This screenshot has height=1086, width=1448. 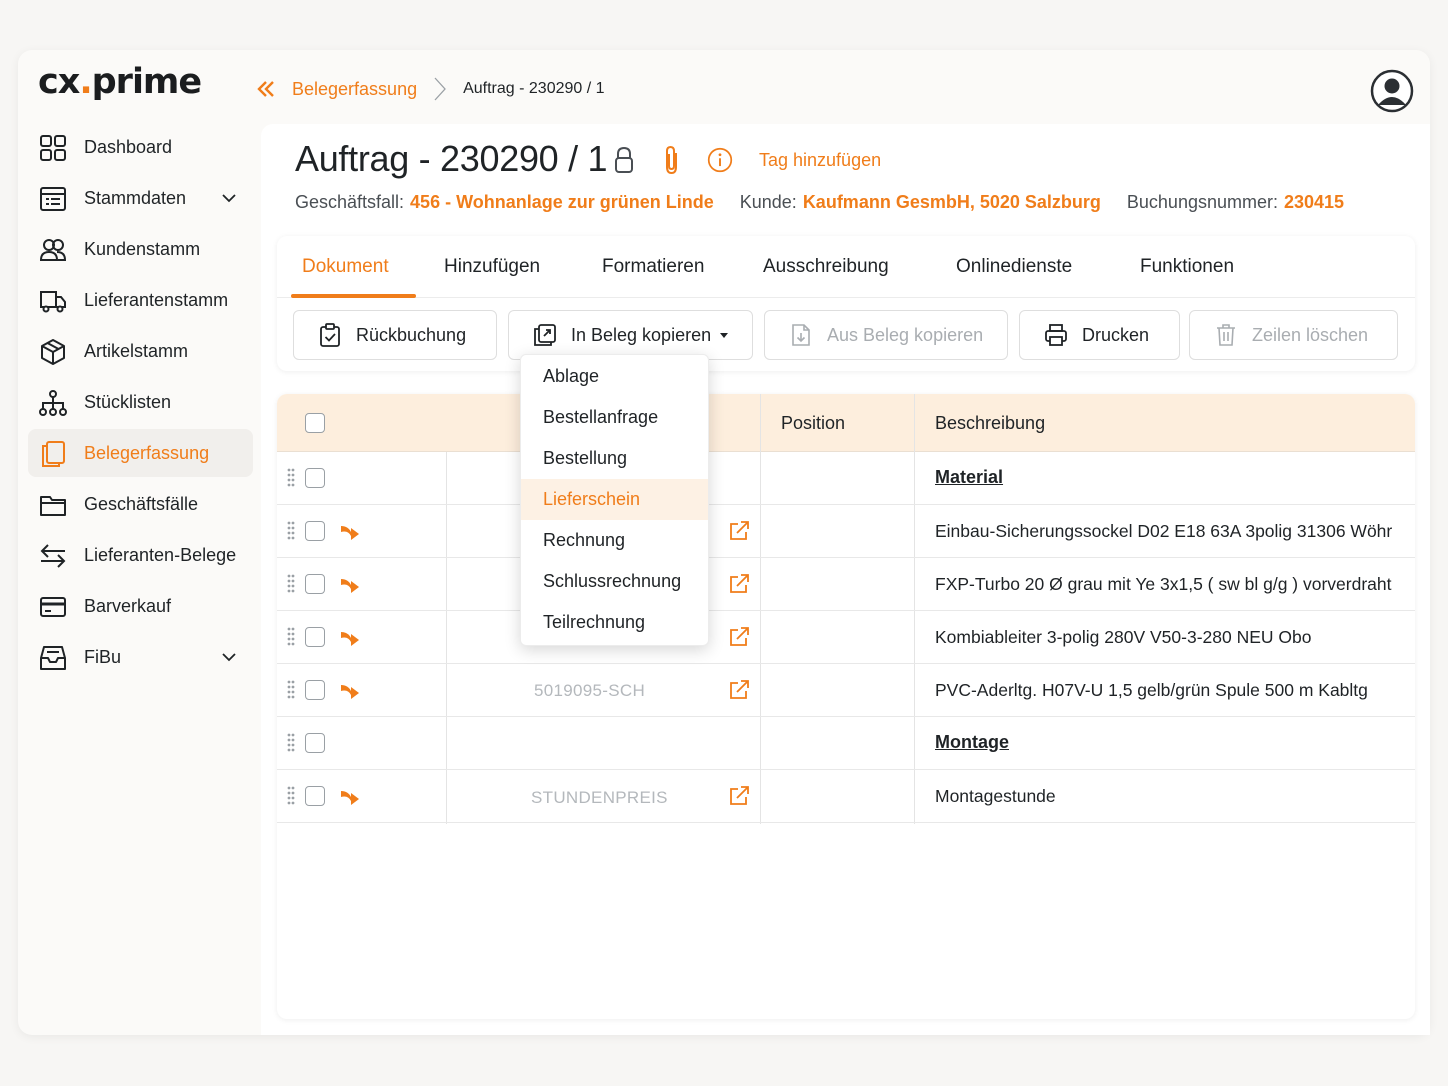 What do you see at coordinates (624, 160) in the screenshot?
I see `lock-icon` at bounding box center [624, 160].